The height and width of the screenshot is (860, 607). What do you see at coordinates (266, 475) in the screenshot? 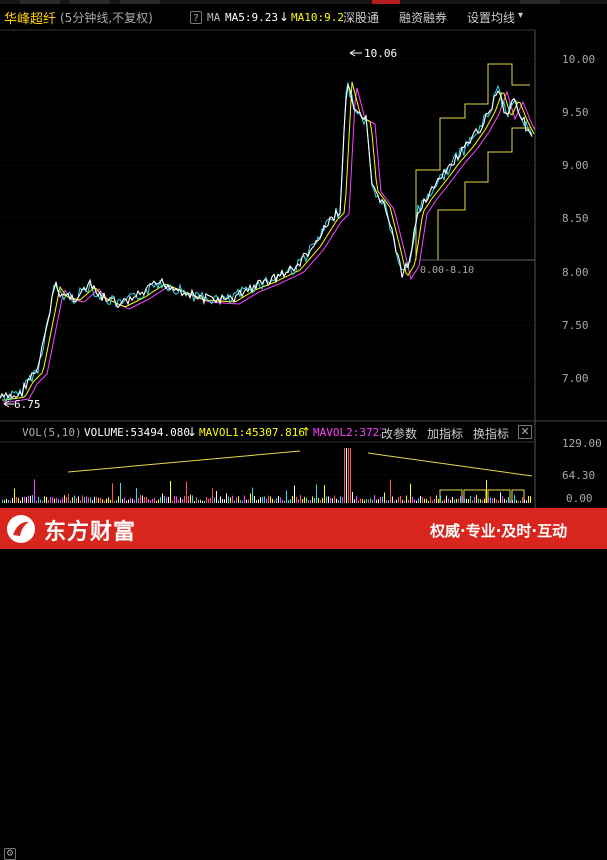
I see `volume-bars` at bounding box center [266, 475].